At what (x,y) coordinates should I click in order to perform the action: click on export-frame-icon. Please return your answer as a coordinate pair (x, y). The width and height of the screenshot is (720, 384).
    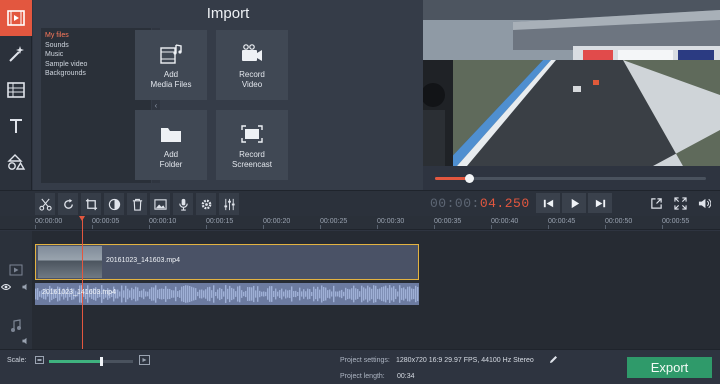
    Looking at the image, I should click on (656, 203).